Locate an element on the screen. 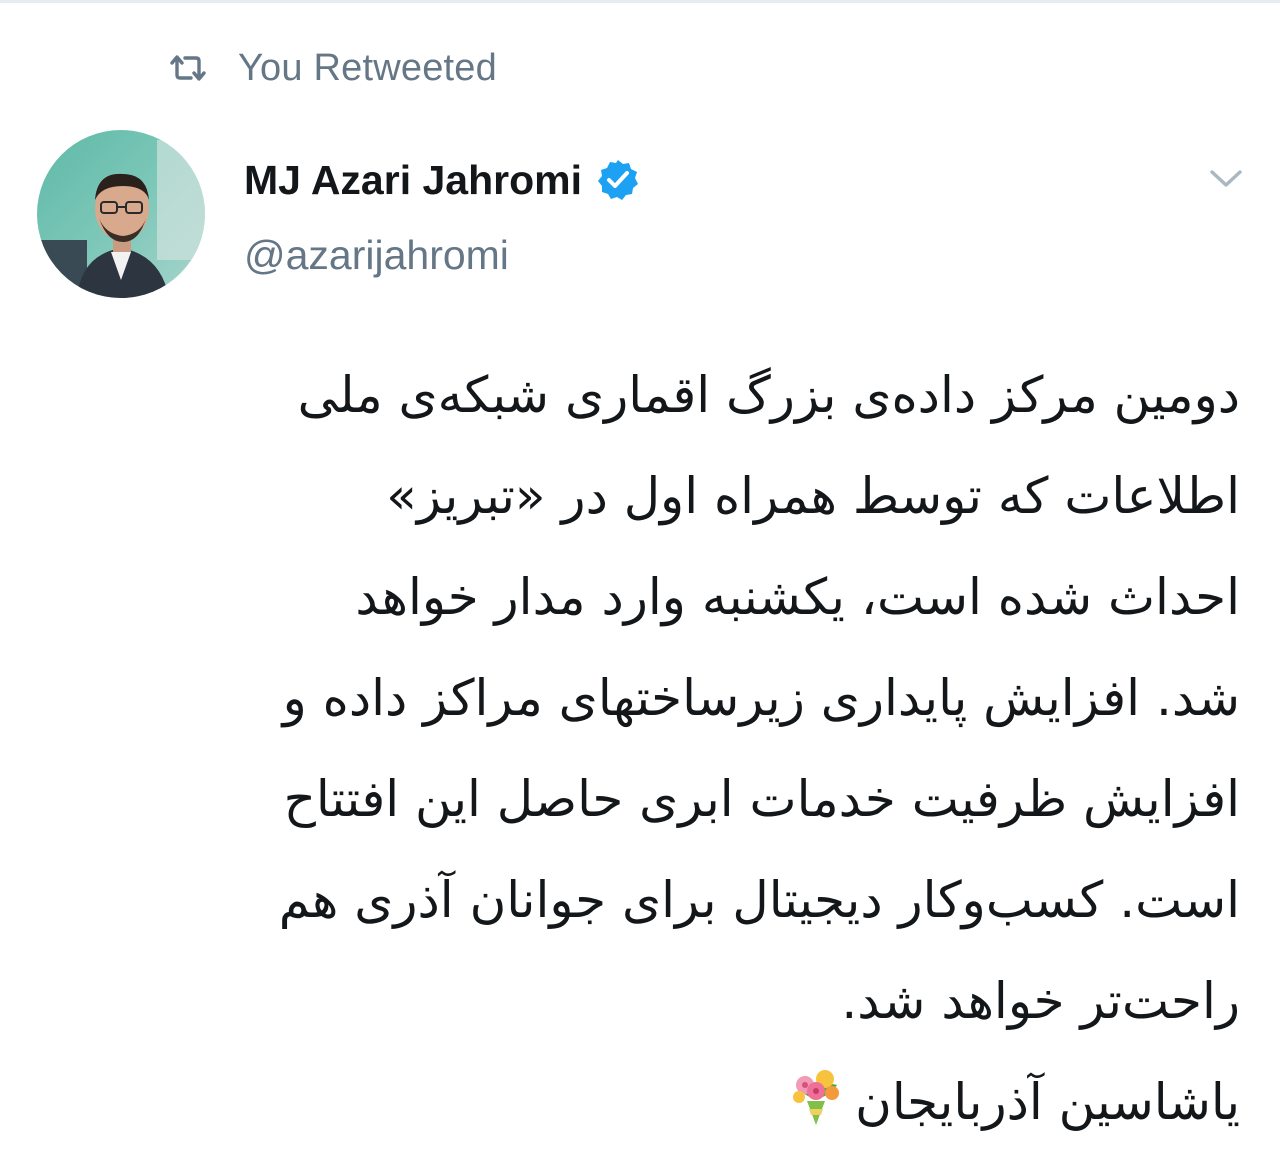  verified-badge-icon is located at coordinates (617, 180).